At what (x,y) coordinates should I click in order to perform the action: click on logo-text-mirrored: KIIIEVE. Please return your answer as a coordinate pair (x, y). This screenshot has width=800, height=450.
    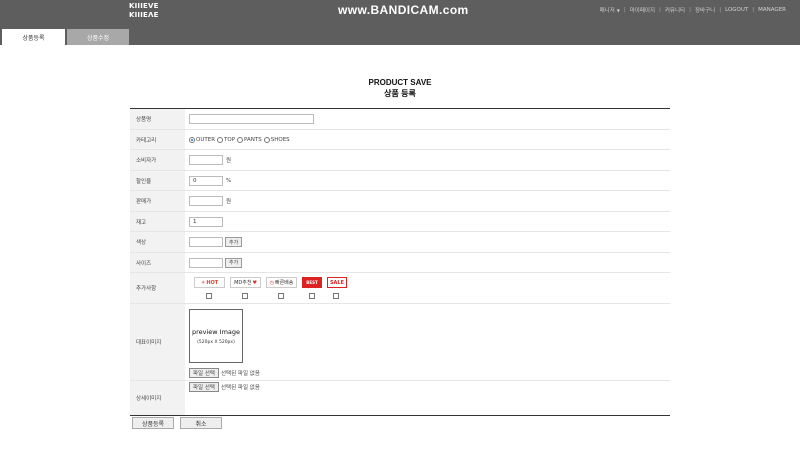
    Looking at the image, I should click on (144, 14).